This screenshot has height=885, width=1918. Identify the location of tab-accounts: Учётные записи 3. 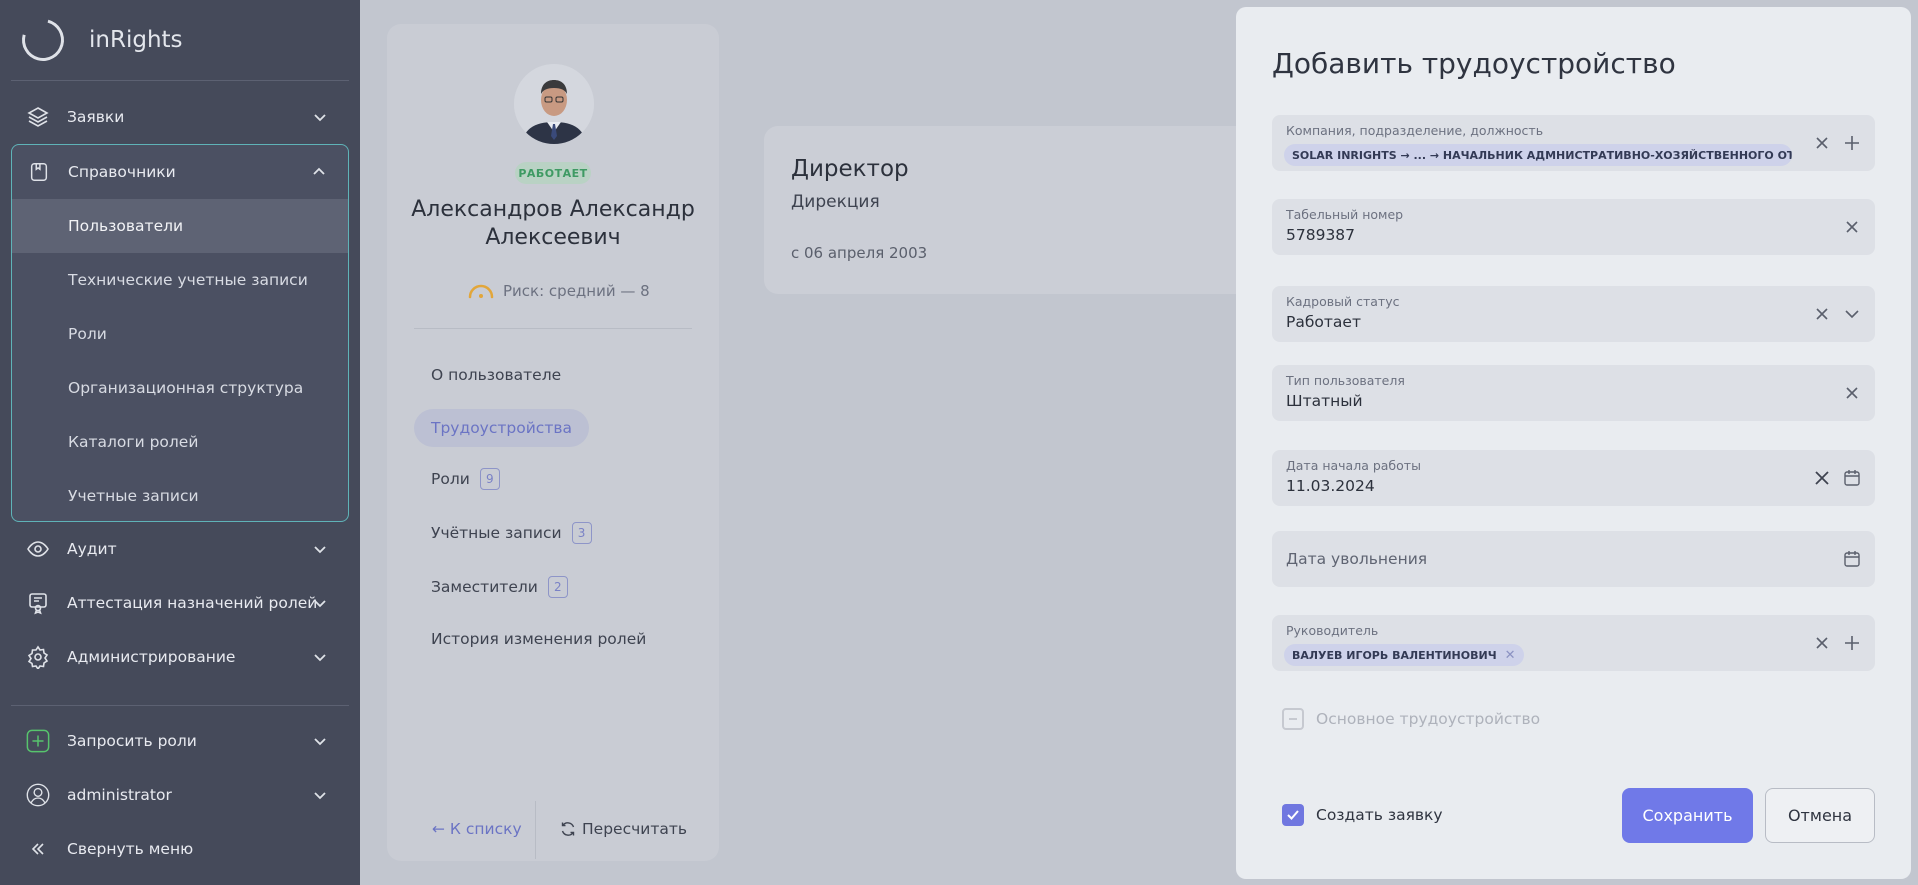
(511, 533).